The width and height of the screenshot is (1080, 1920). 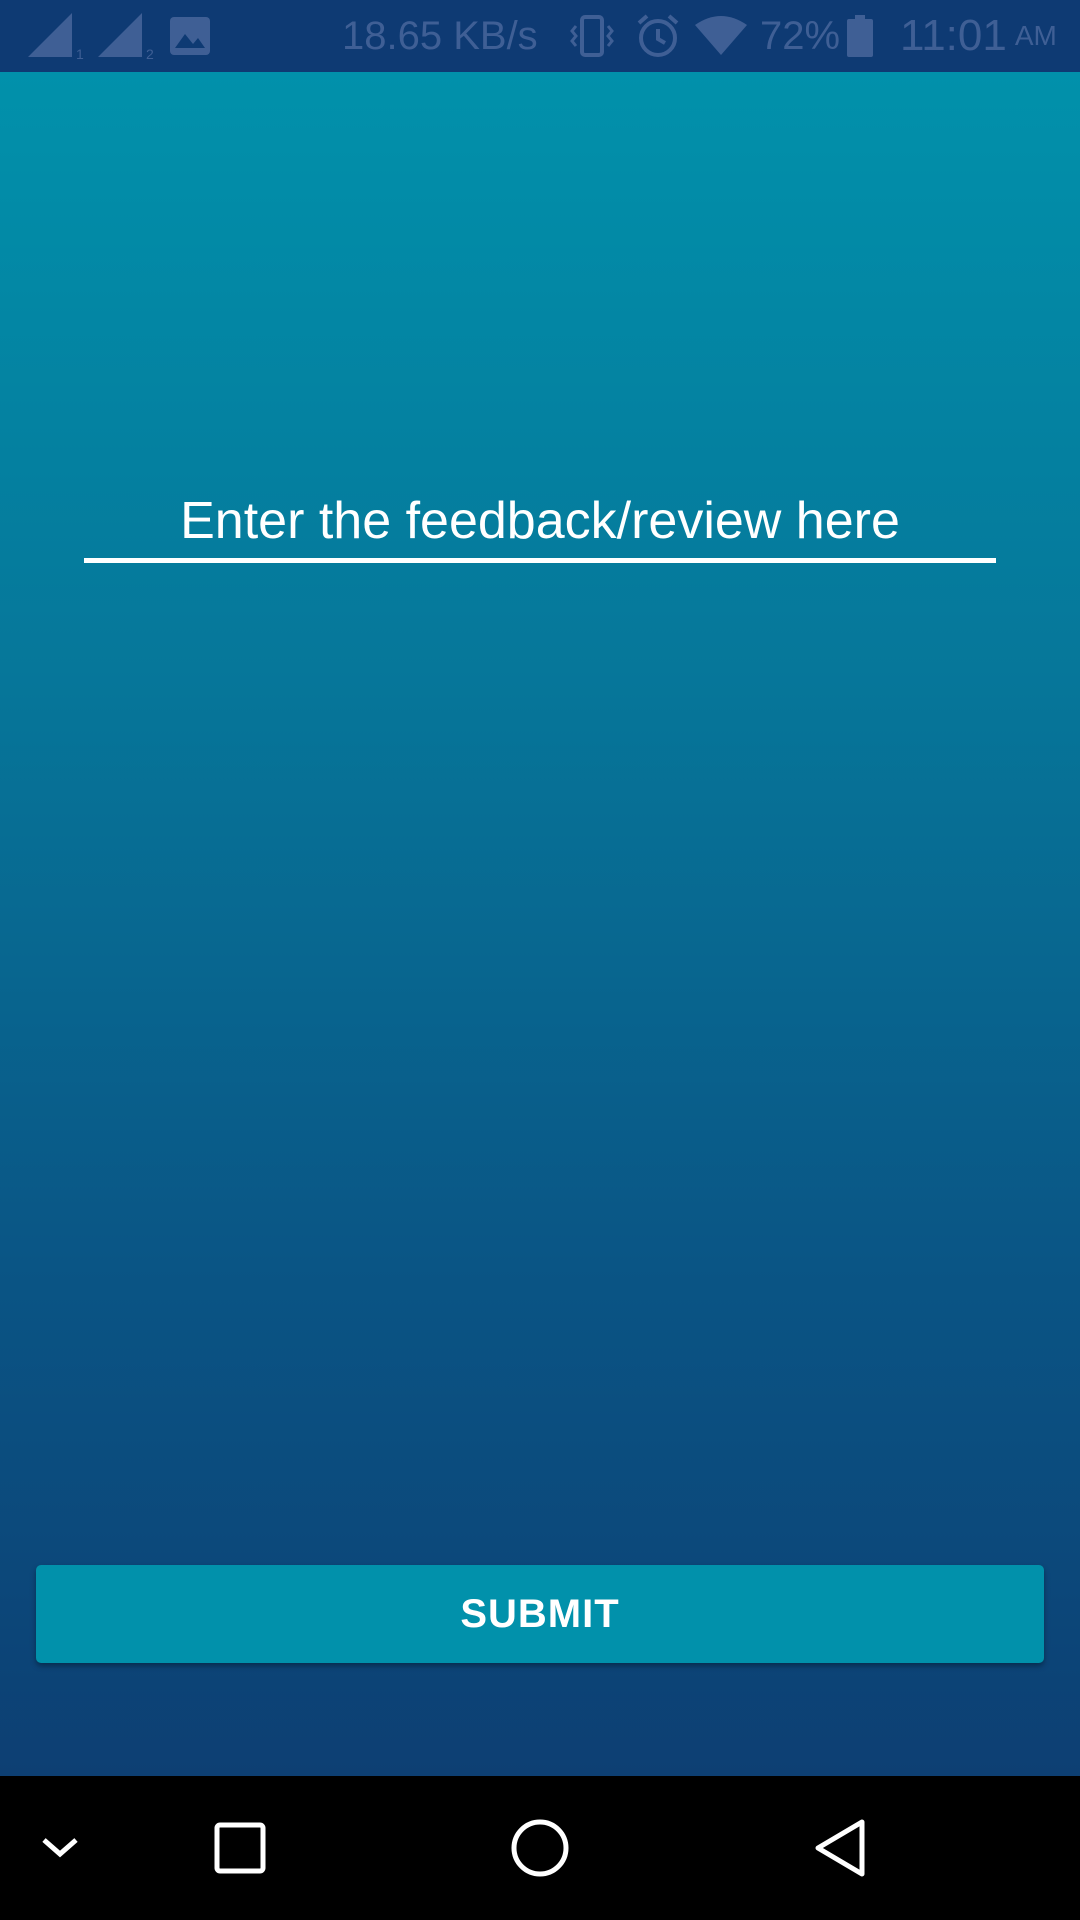 I want to click on signal-sim2-icon: 2, so click(x=127, y=36).